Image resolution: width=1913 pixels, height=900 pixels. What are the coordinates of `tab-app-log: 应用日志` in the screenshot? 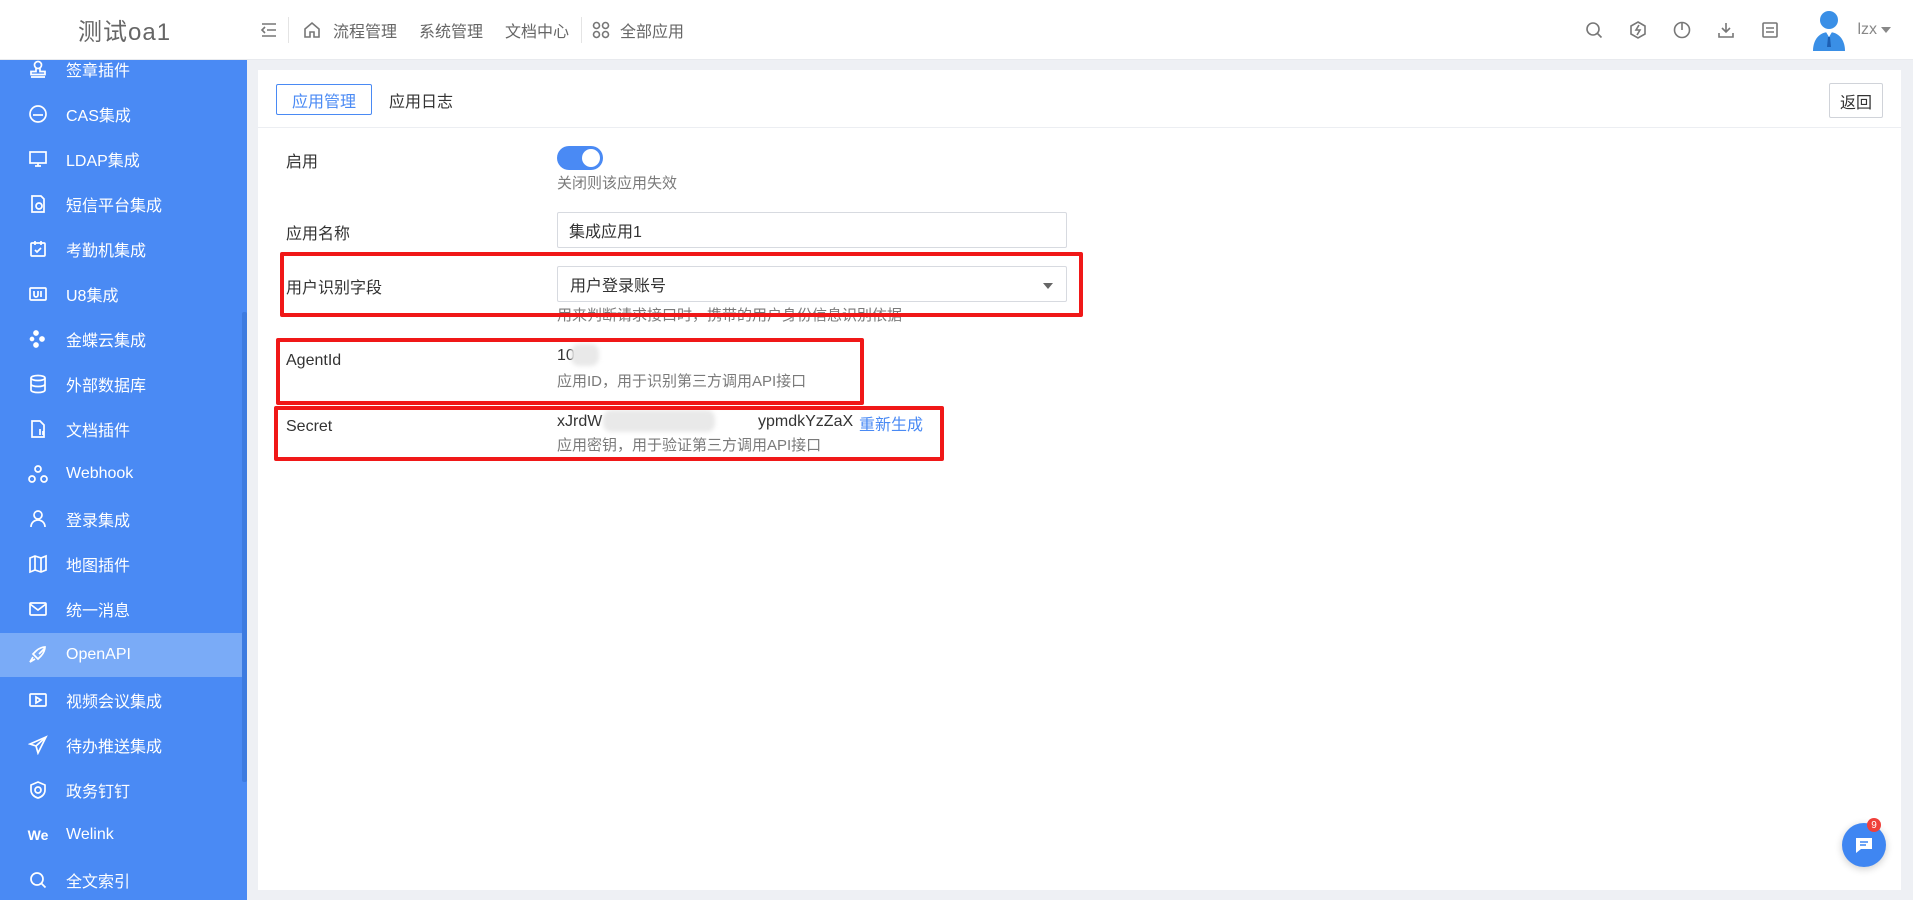 It's located at (421, 99).